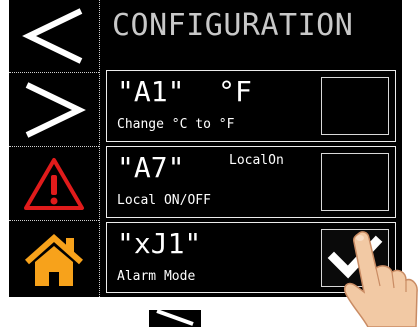  Describe the element at coordinates (176, 124) in the screenshot. I see `param-description: Change °C to °F` at that location.